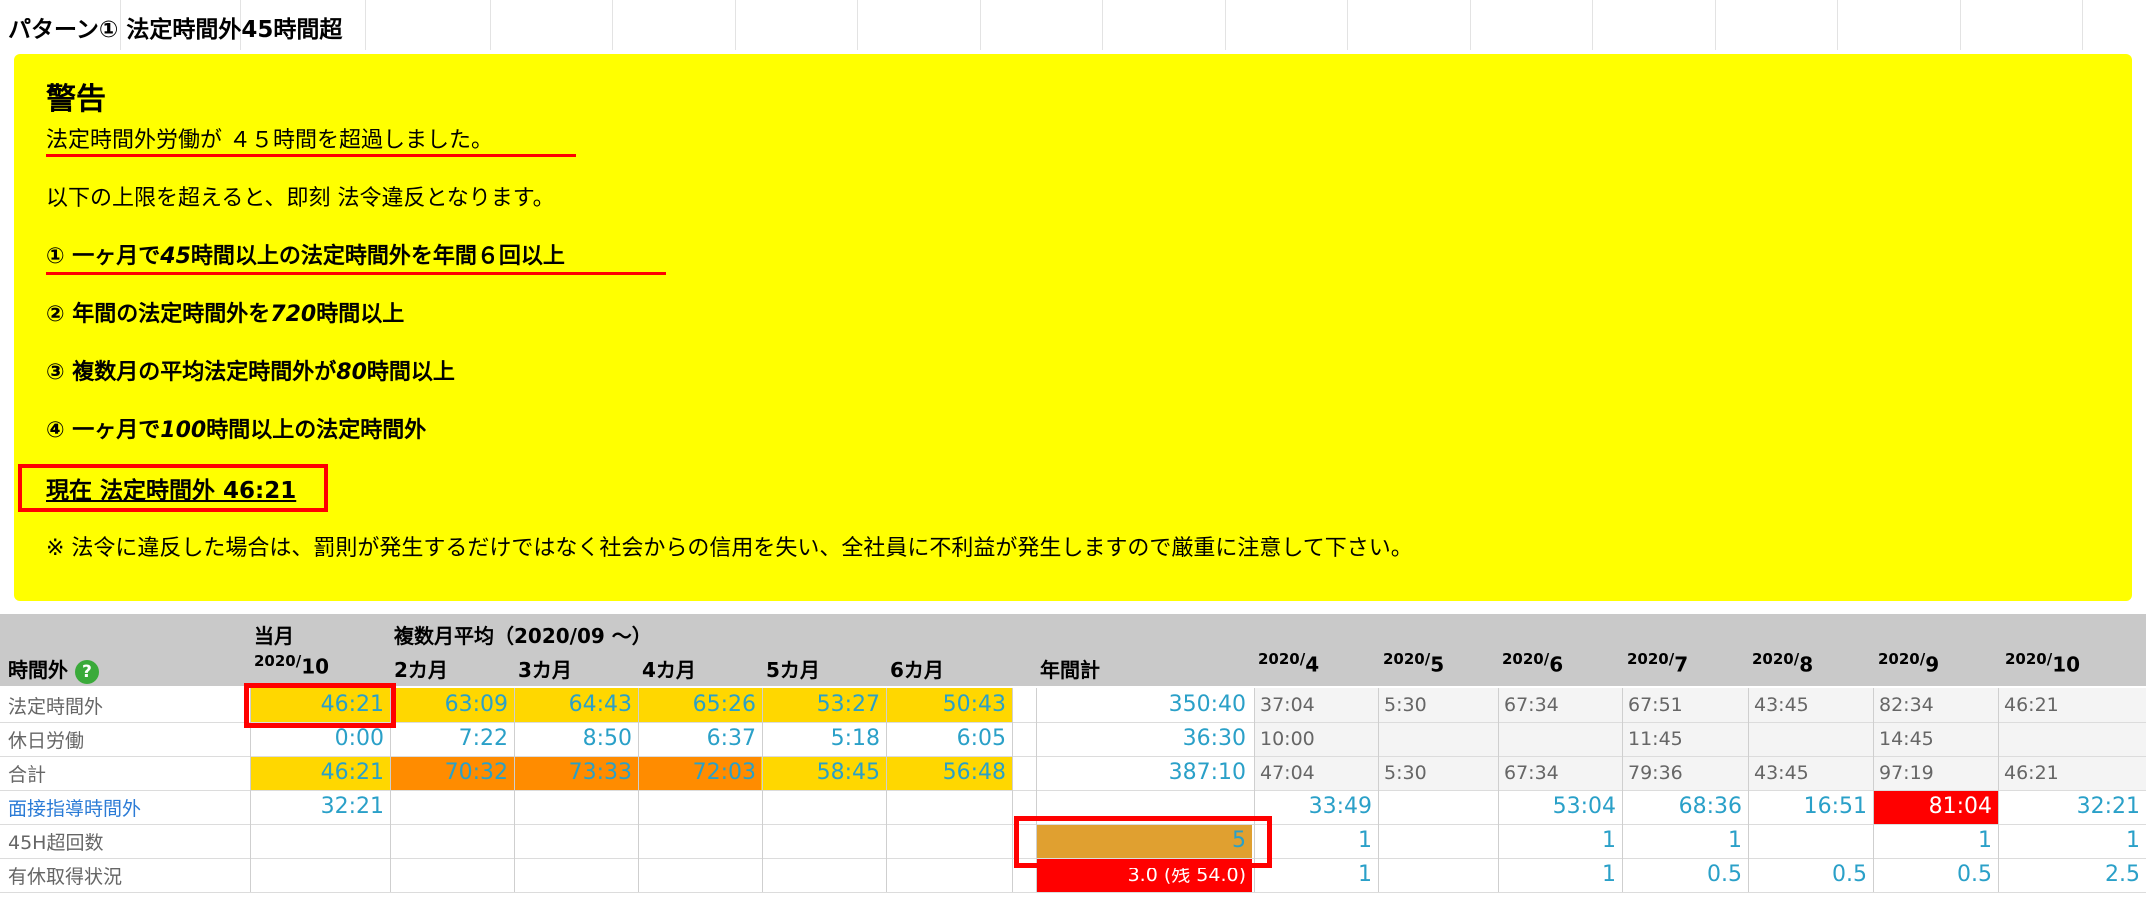 The height and width of the screenshot is (912, 2146). What do you see at coordinates (1655, 705) in the screenshot?
I see `table-cell: 67:51` at bounding box center [1655, 705].